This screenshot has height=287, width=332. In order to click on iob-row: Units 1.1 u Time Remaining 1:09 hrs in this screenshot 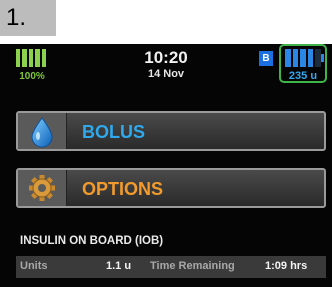, I will do `click(171, 267)`.